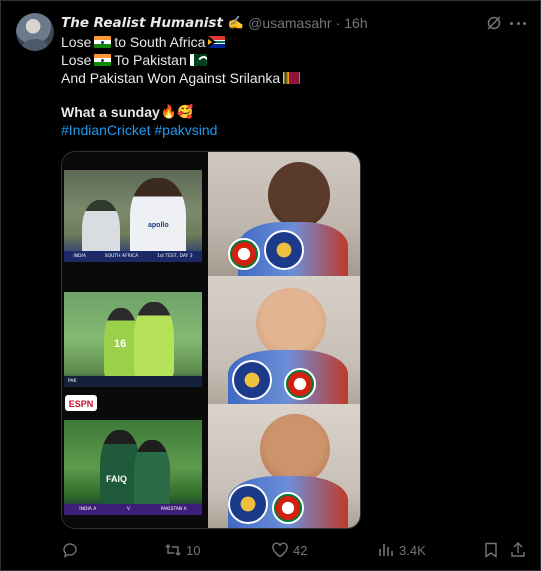 This screenshot has height=571, width=541. Describe the element at coordinates (133, 381) in the screenshot. I see `scorebar: PAK` at that location.